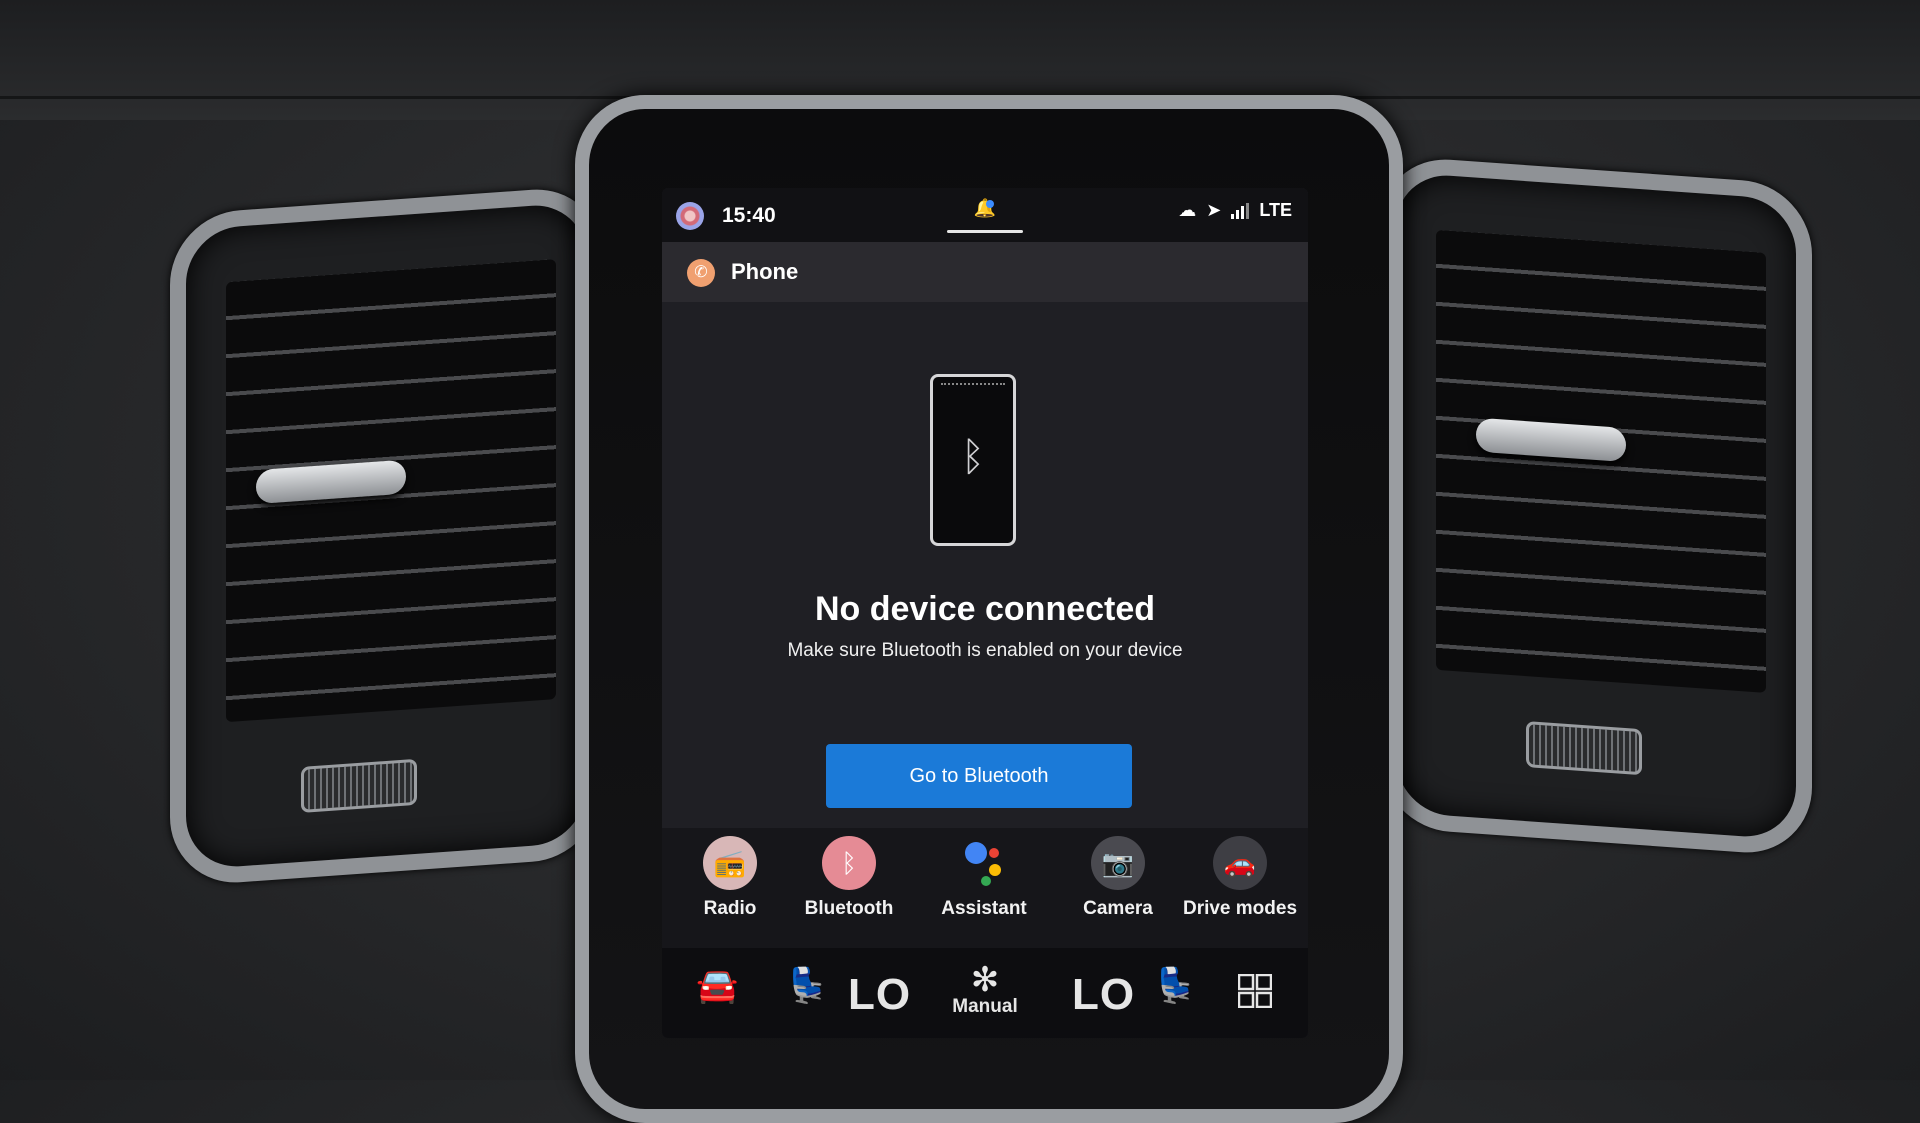 This screenshot has height=1123, width=1920. Describe the element at coordinates (1175, 986) in the screenshot. I see `seat-heat-right-icon: 💺` at that location.